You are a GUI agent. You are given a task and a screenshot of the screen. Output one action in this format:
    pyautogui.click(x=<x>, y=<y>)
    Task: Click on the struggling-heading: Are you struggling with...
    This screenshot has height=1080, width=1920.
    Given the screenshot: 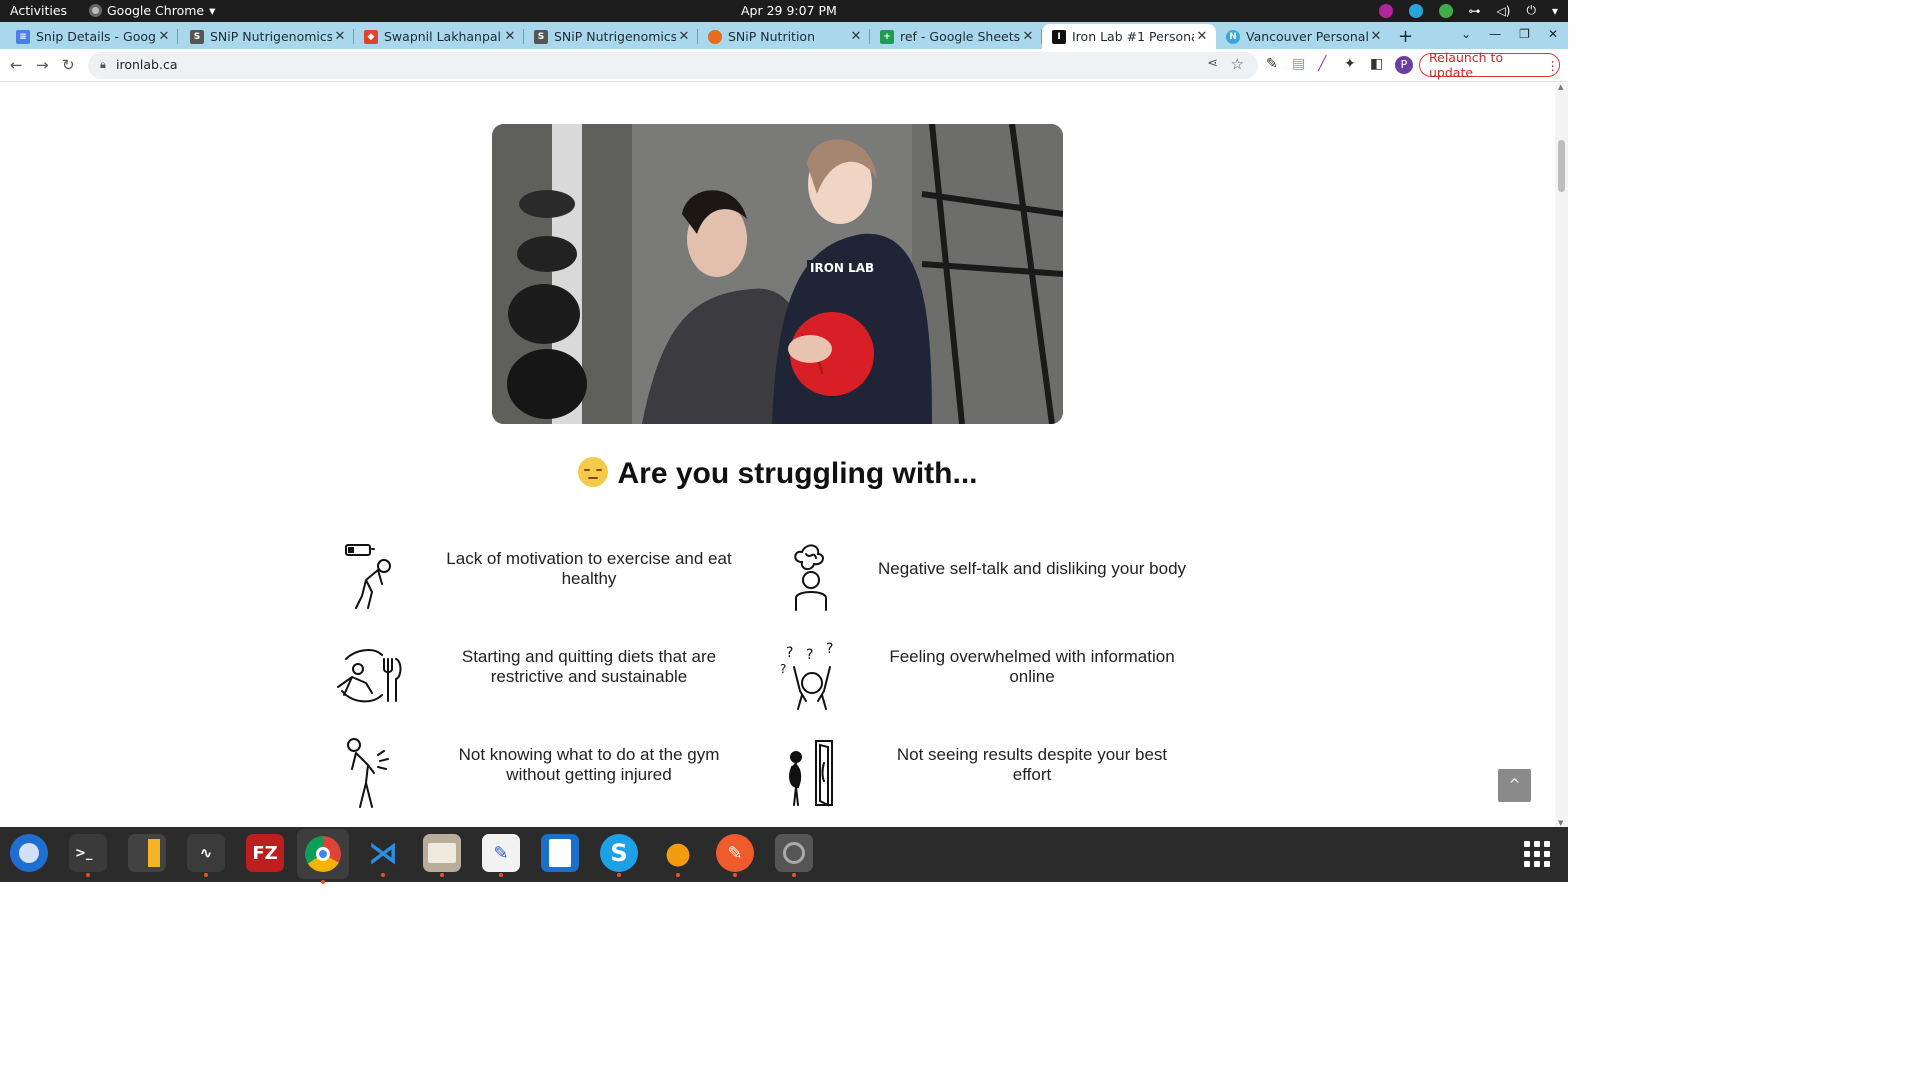 What is the action you would take?
    pyautogui.click(x=777, y=474)
    